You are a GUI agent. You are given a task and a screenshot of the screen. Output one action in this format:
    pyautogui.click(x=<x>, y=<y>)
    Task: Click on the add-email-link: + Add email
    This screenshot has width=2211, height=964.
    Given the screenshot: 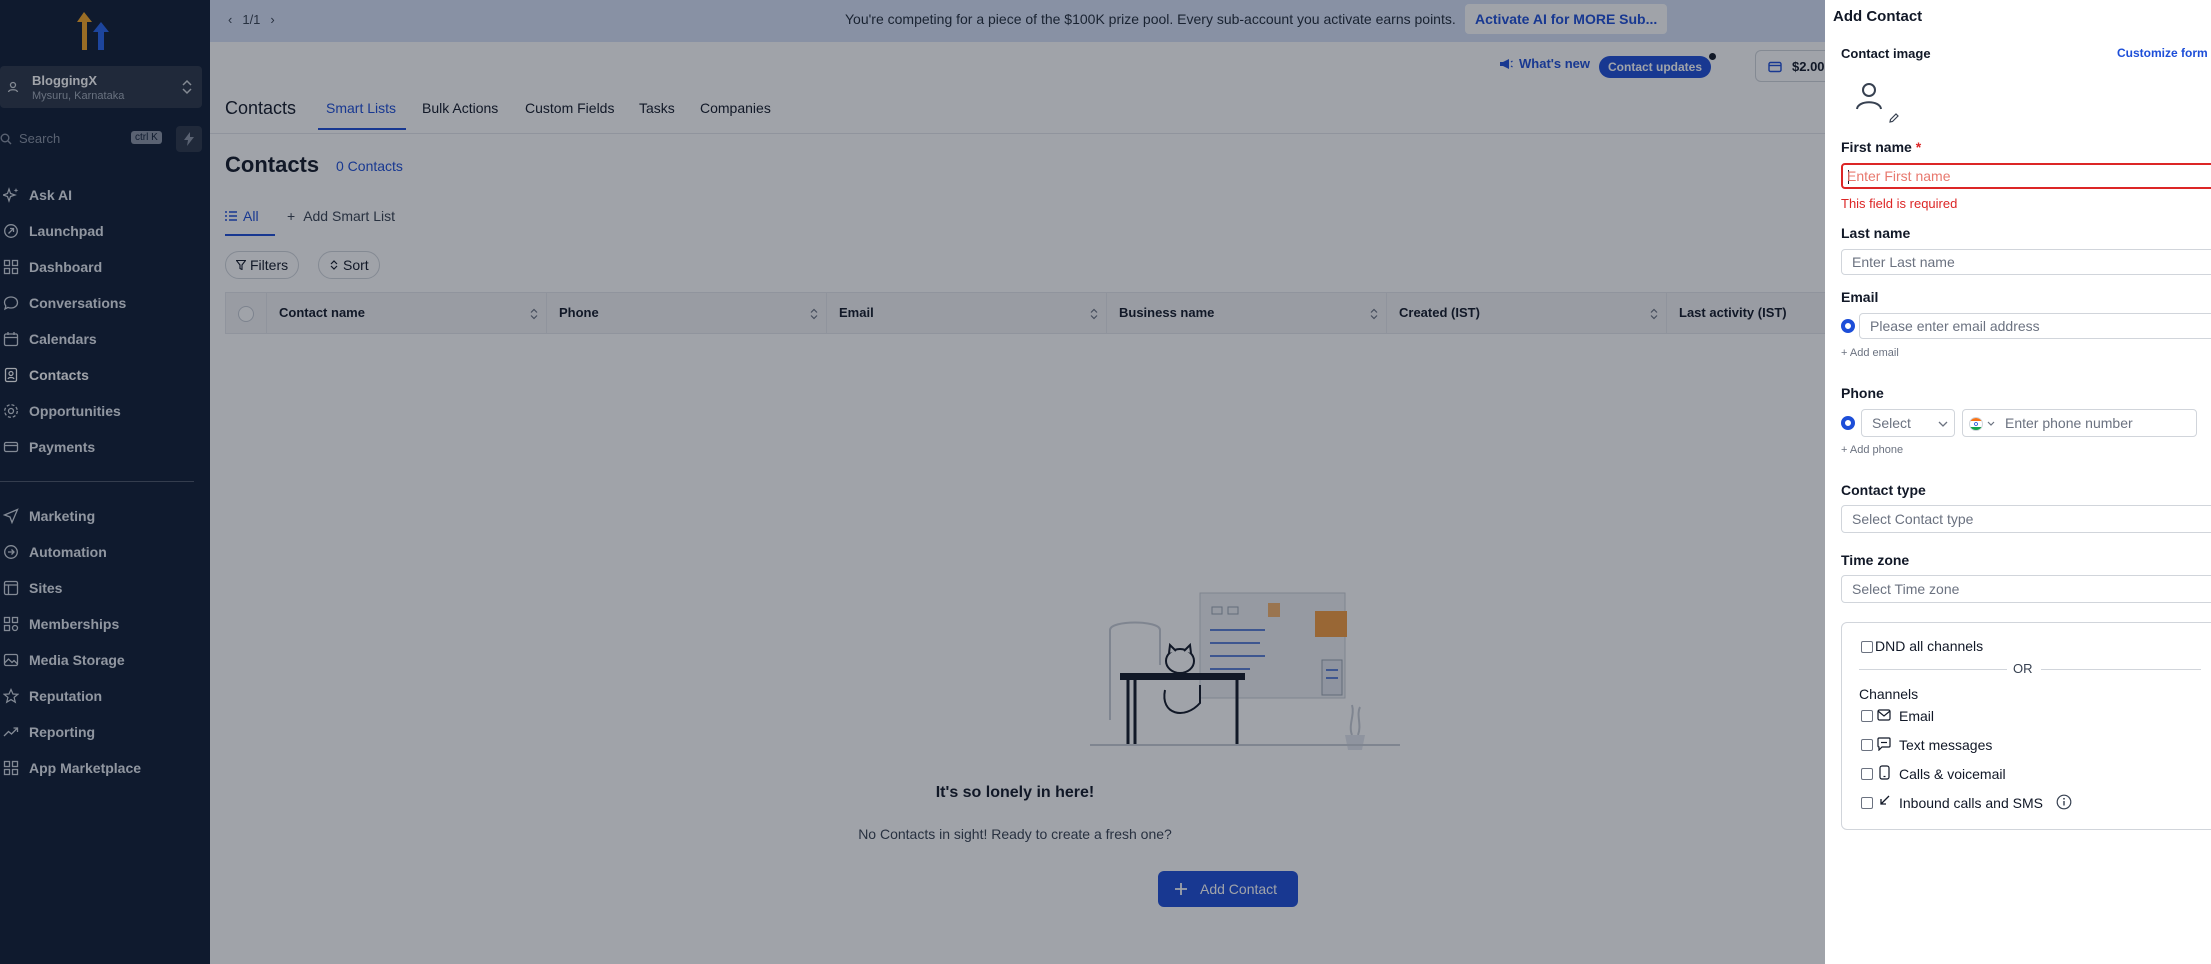 What is the action you would take?
    pyautogui.click(x=1870, y=353)
    